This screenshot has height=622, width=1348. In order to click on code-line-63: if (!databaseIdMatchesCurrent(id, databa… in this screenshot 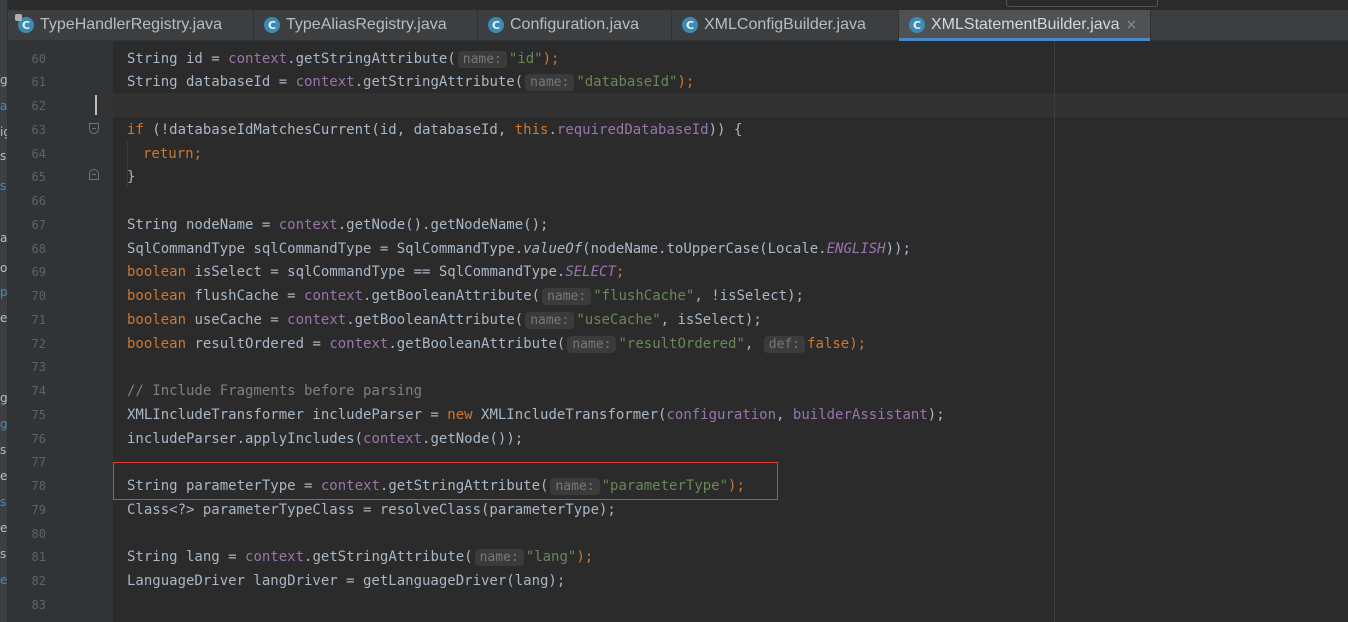, I will do `click(434, 130)`.